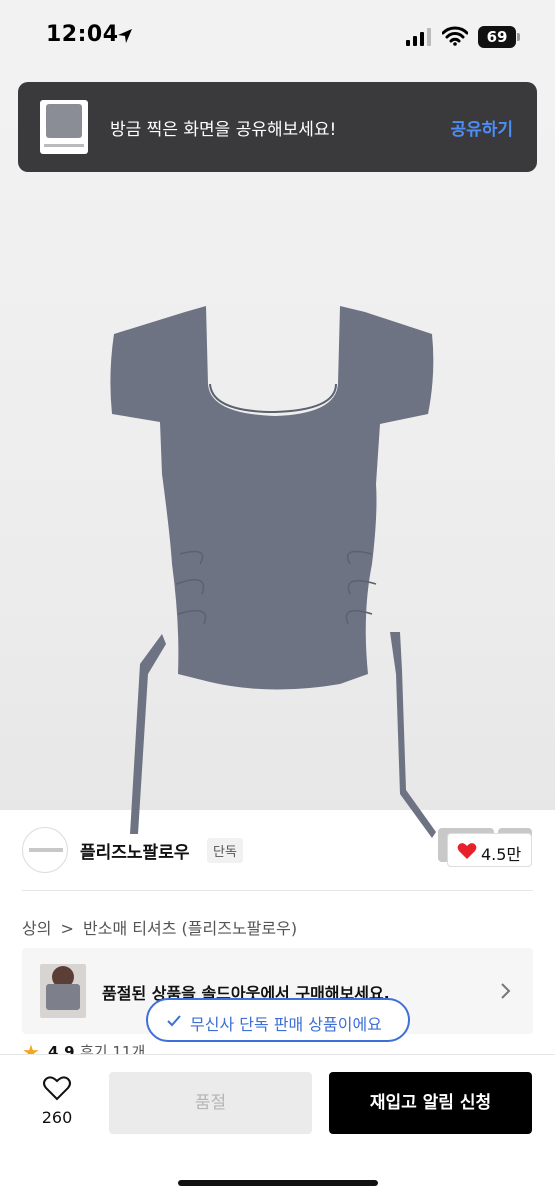 The width and height of the screenshot is (555, 1200). I want to click on battery-indicator: 69, so click(497, 37).